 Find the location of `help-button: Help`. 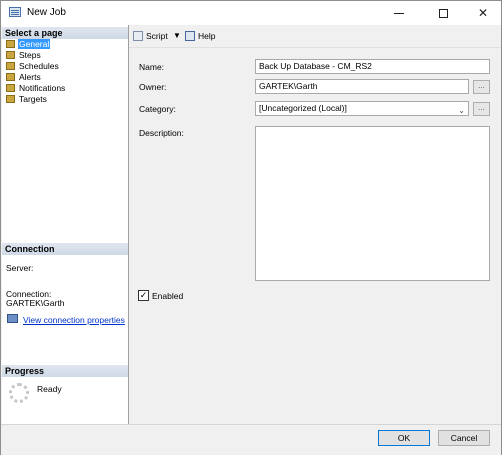

help-button: Help is located at coordinates (200, 36).